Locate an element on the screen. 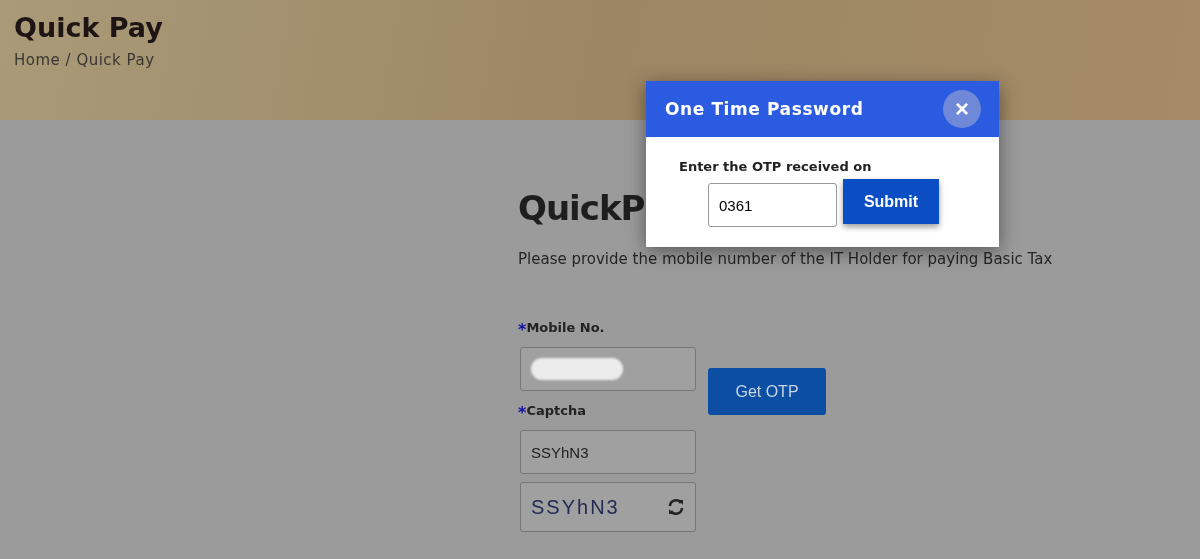 This screenshot has height=559, width=1200. close-button: × is located at coordinates (962, 109).